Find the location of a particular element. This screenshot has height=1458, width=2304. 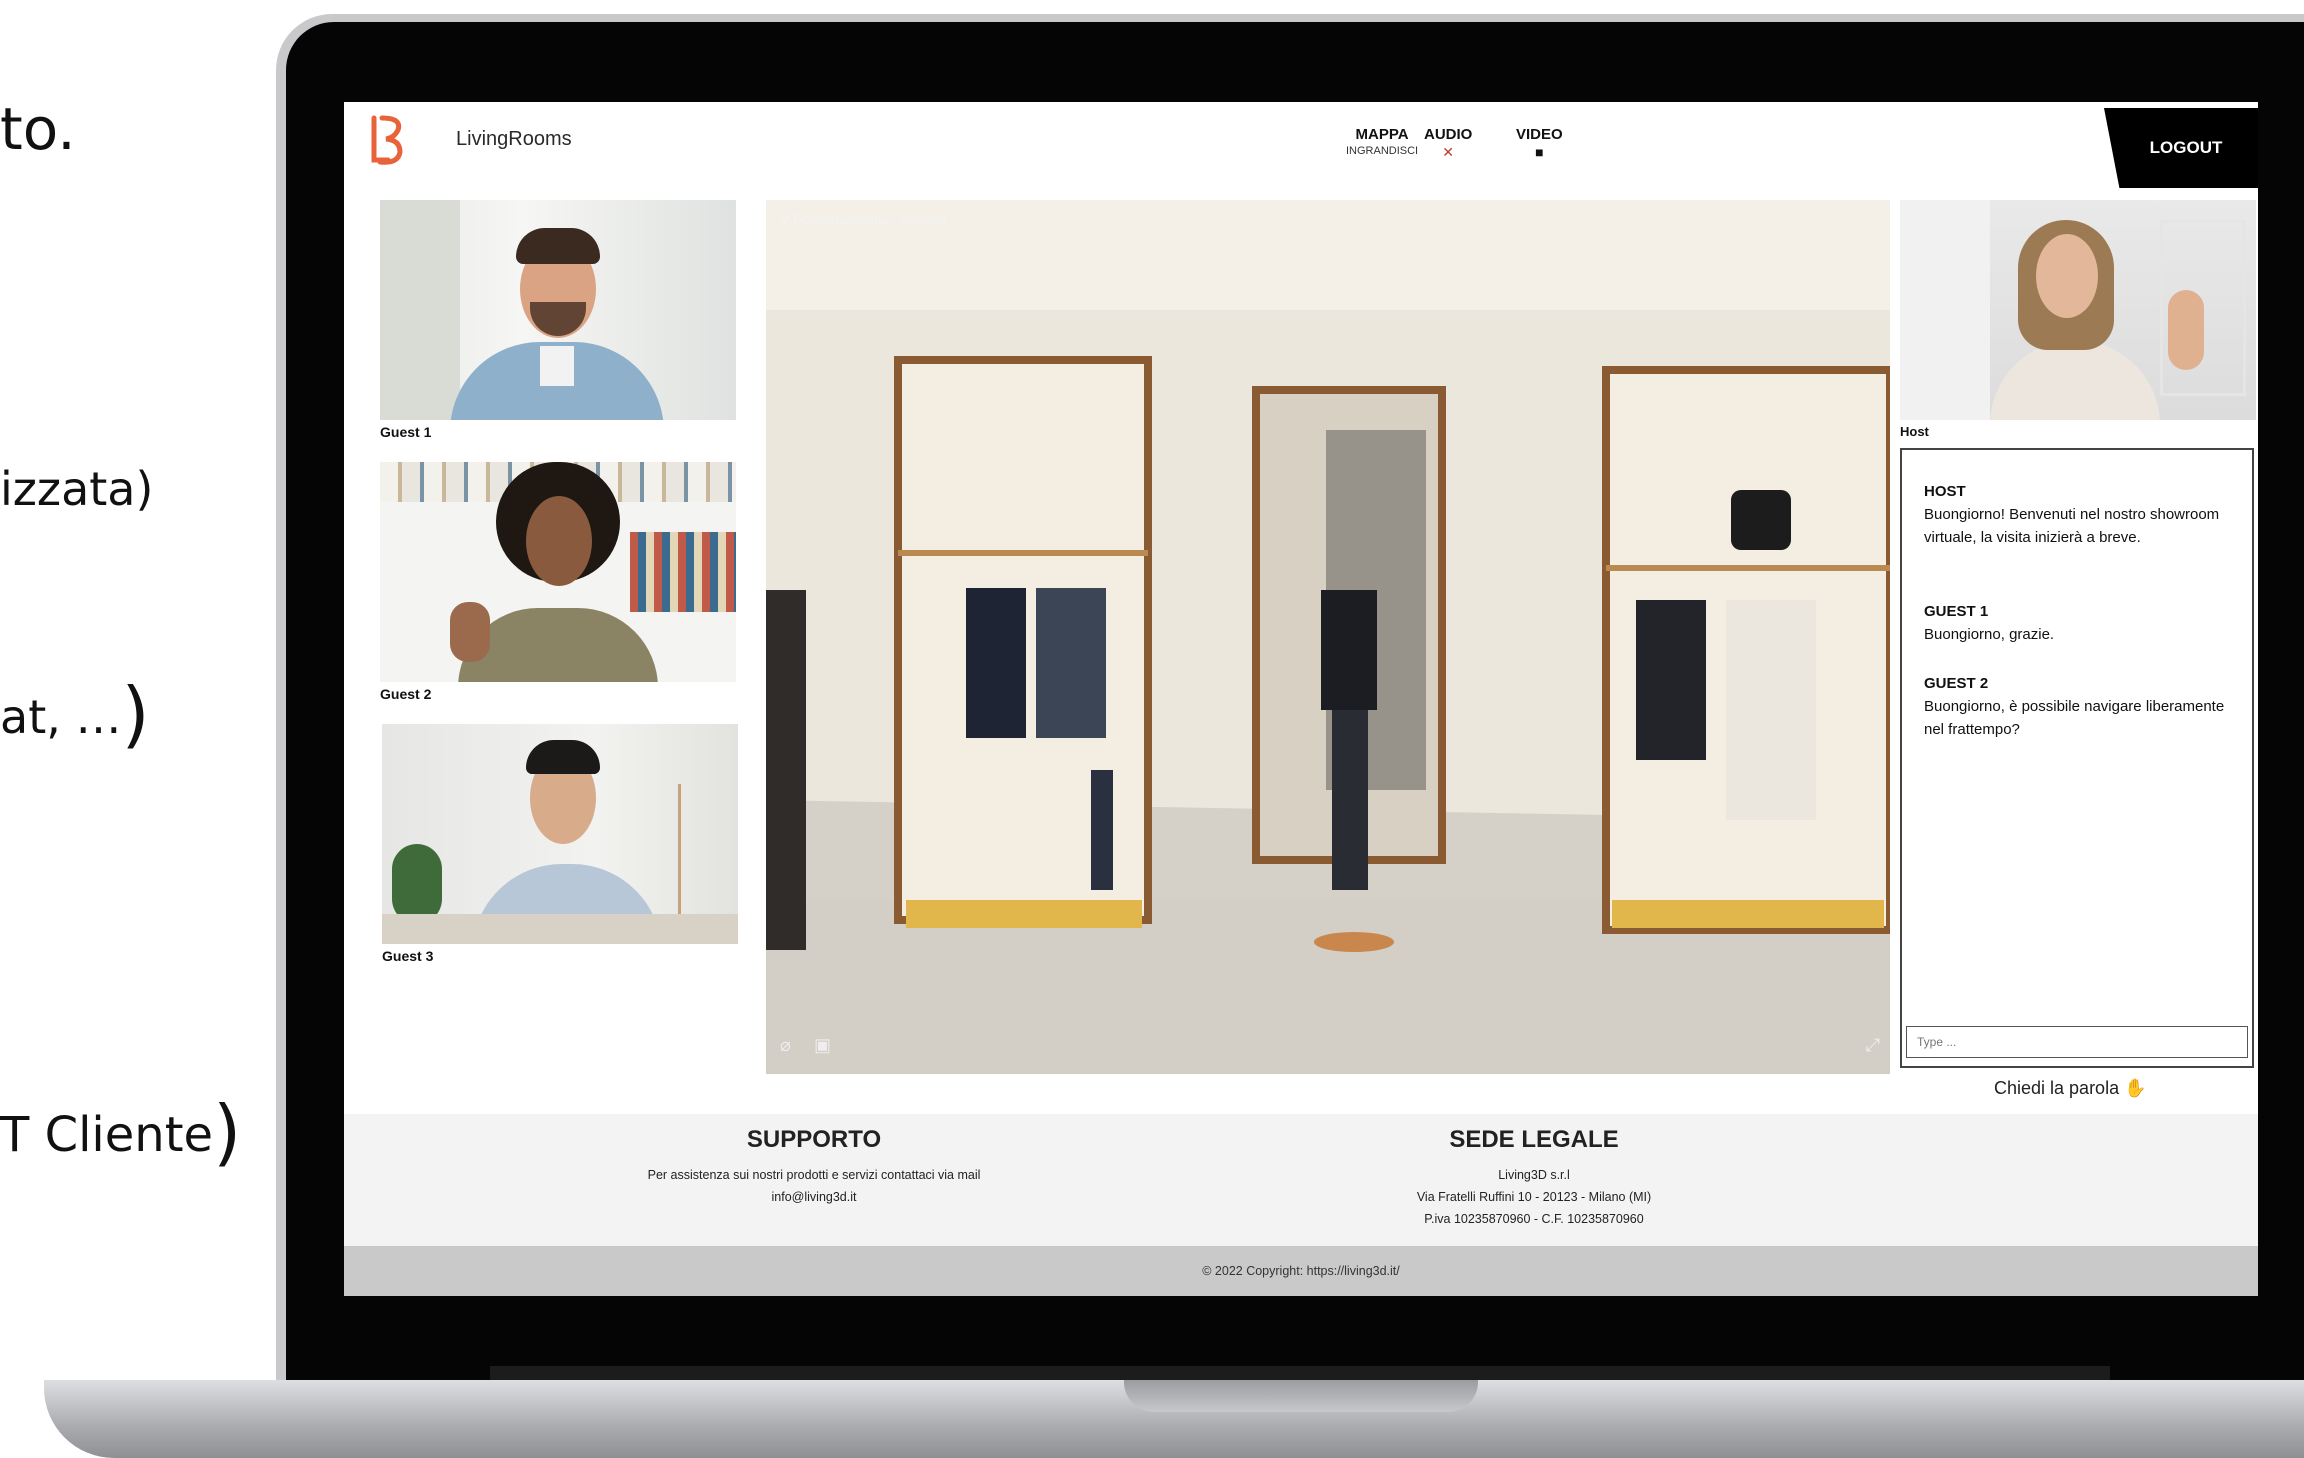

living3d-logo-icon is located at coordinates (387, 140).